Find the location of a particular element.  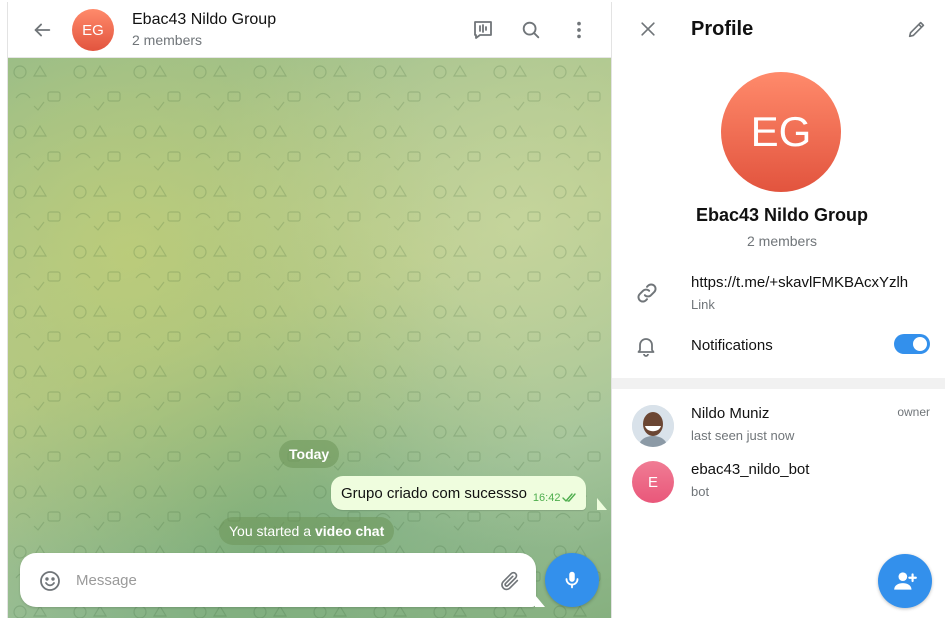

video-chat-button is located at coordinates (483, 30).